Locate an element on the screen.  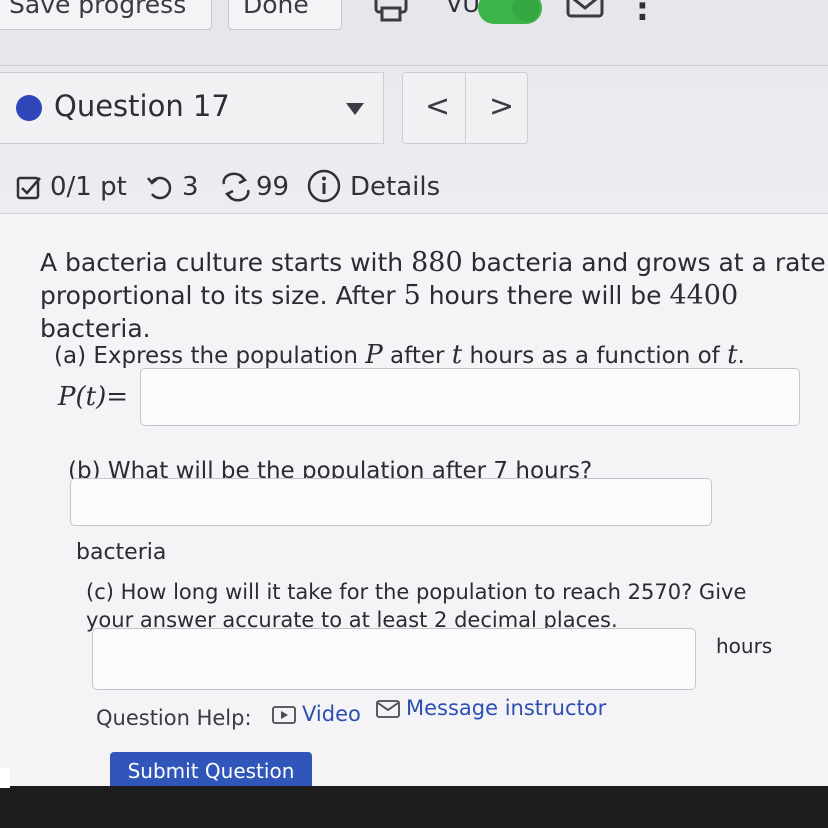
chevron-down-icon is located at coordinates (355, 109).